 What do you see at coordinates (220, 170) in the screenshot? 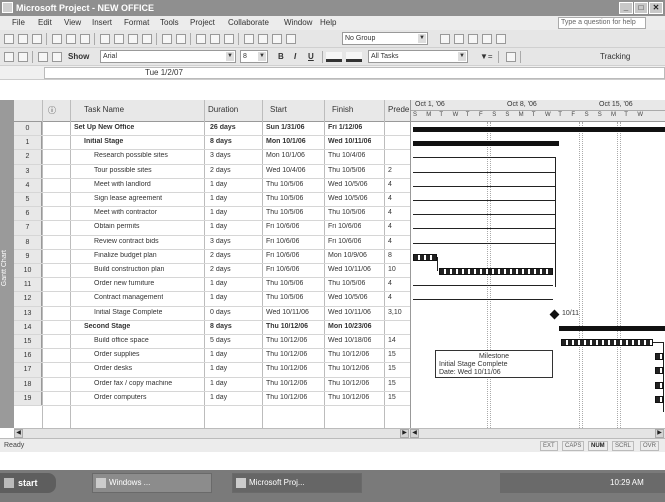
I see `duration-cell: 2 days` at bounding box center [220, 170].